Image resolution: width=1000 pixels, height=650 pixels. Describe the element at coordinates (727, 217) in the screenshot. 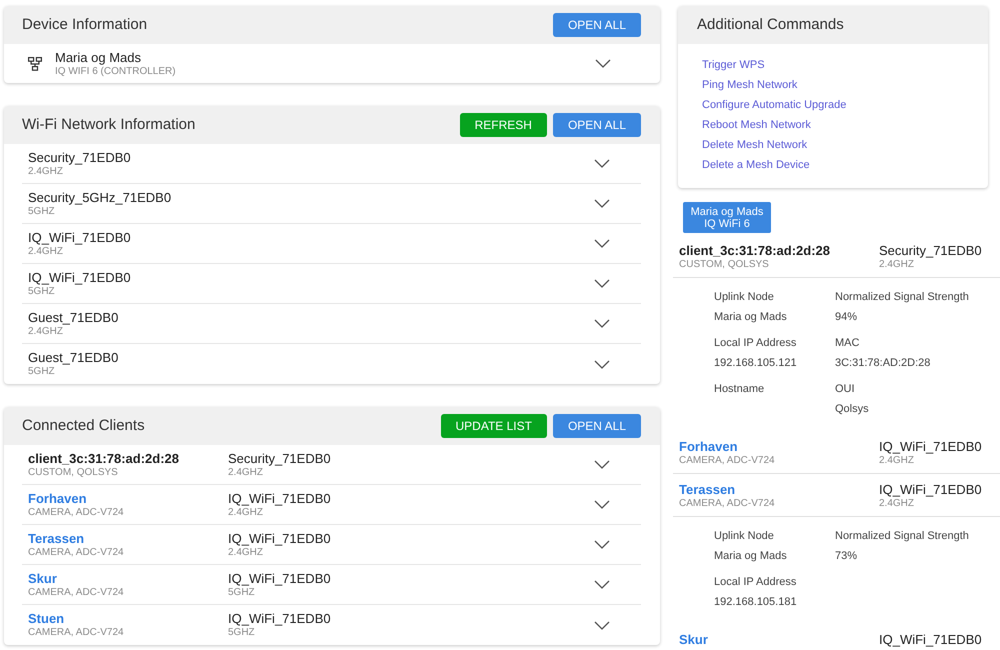

I see `node-button: Maria og Mads IQ WiFi 6` at that location.